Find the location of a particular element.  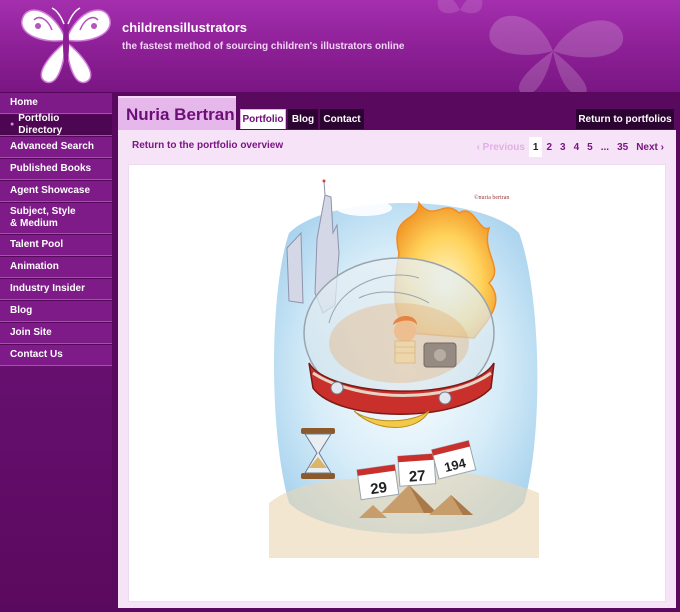

sidebar-item-talent-pool: Talent Pool is located at coordinates (56, 245).